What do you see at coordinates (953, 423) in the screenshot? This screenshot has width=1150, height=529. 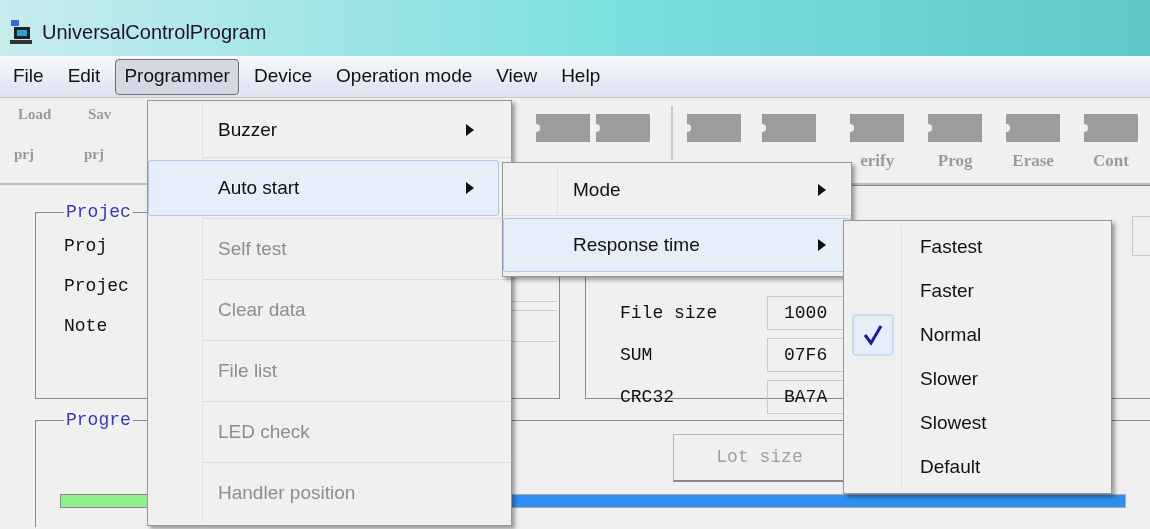 I see `menu-item: Slowest` at bounding box center [953, 423].